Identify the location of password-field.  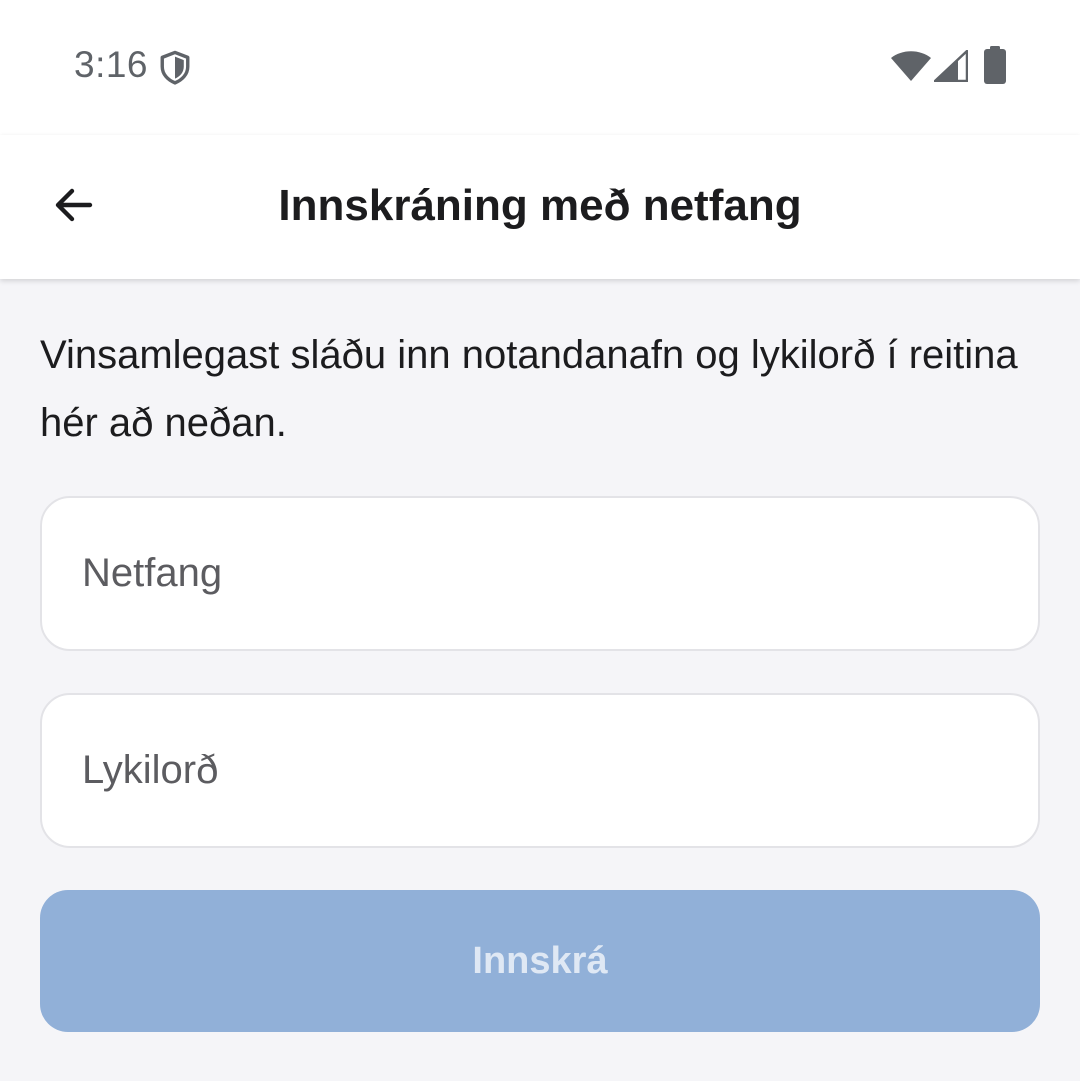
(540, 770).